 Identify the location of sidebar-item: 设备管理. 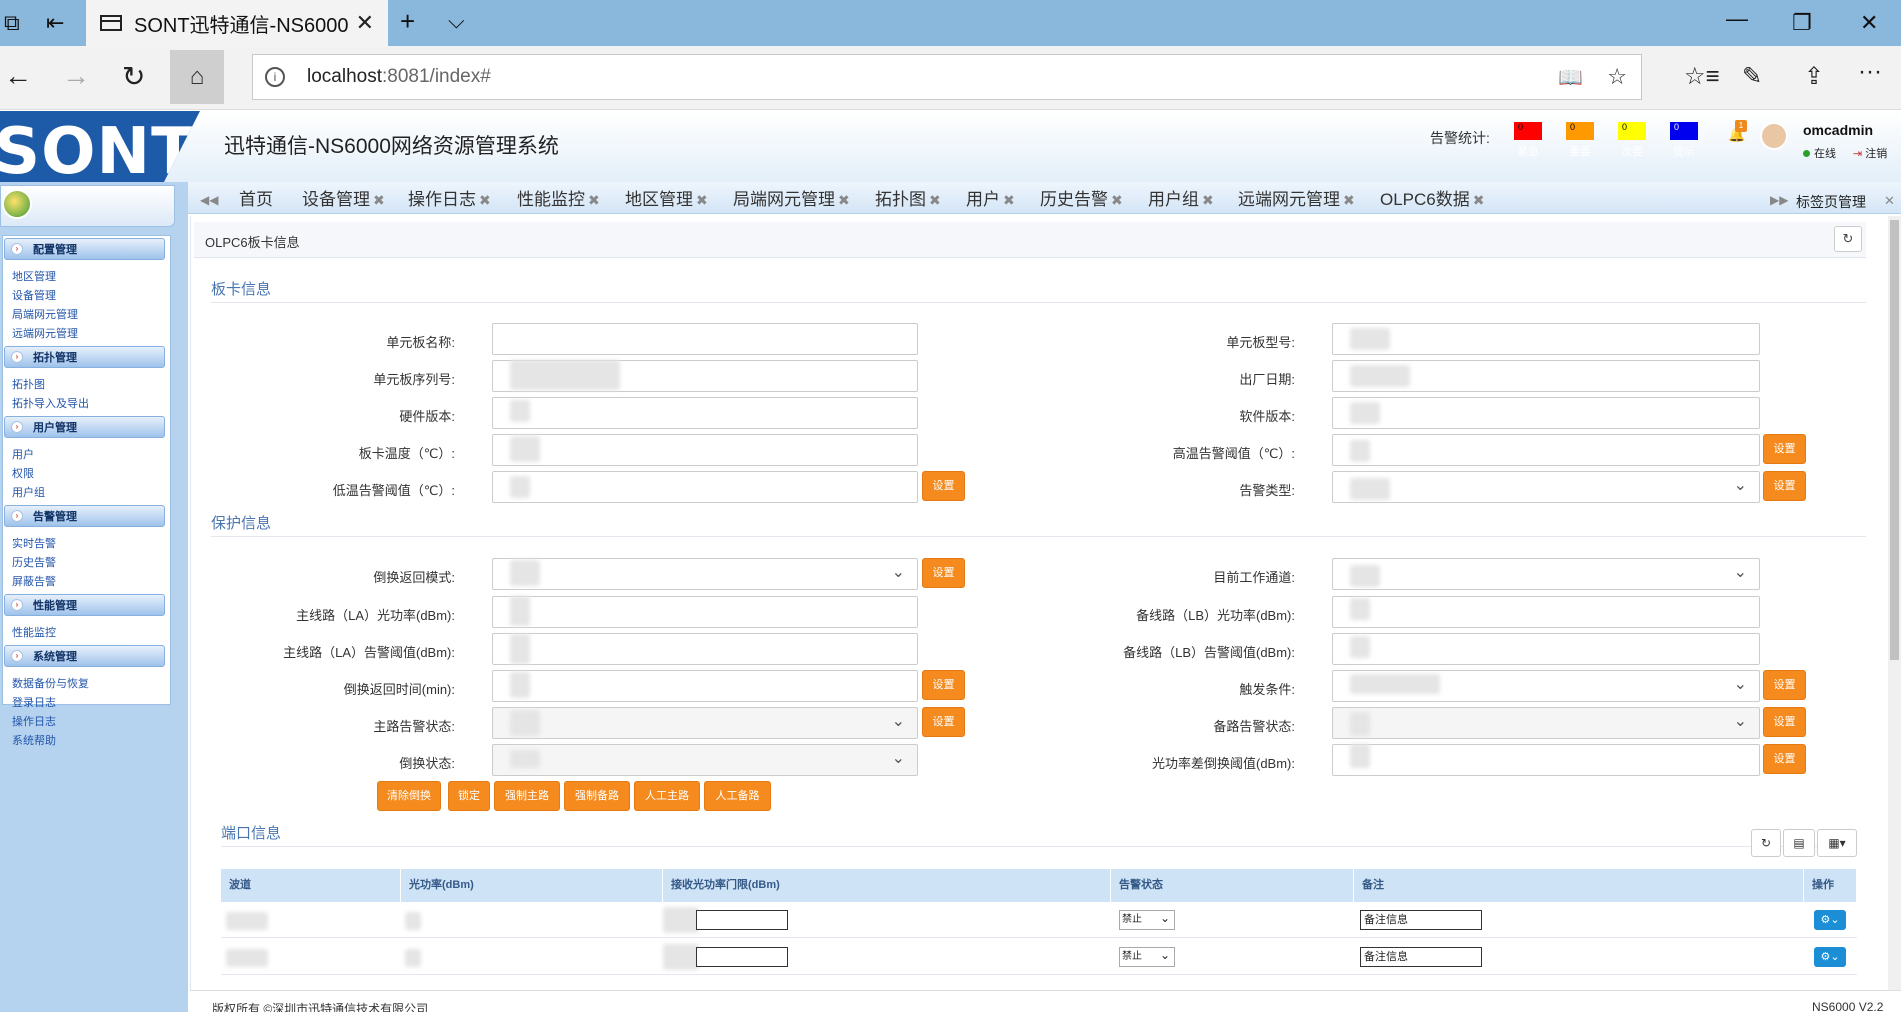
(34, 295).